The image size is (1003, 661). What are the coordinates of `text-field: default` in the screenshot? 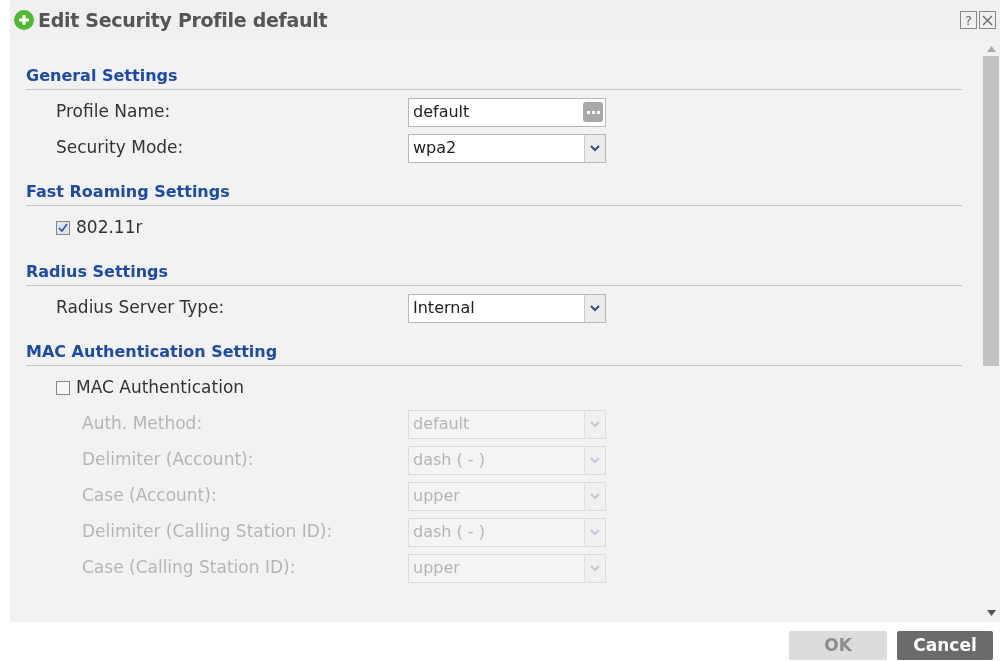 It's located at (507, 112).